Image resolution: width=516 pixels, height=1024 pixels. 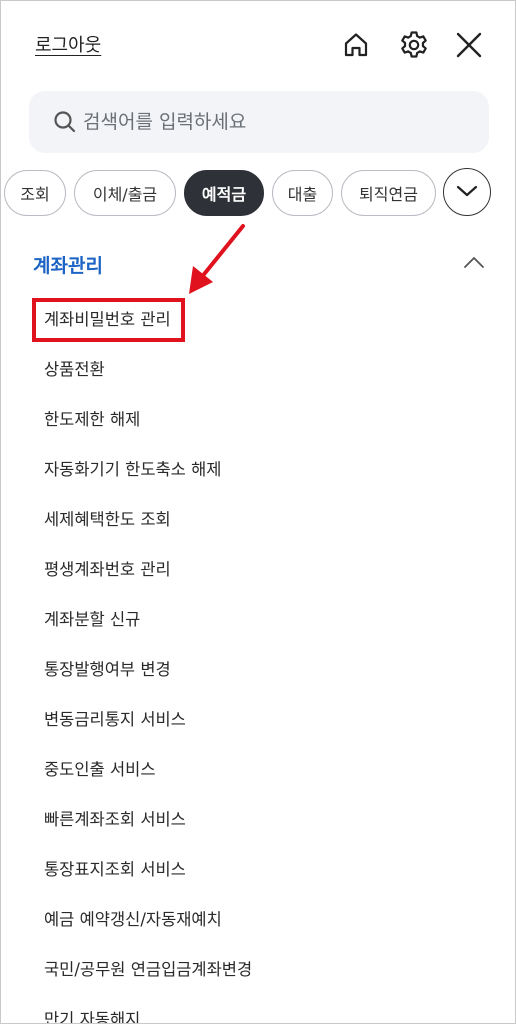 What do you see at coordinates (302, 193) in the screenshot?
I see `tab-loan: 대출` at bounding box center [302, 193].